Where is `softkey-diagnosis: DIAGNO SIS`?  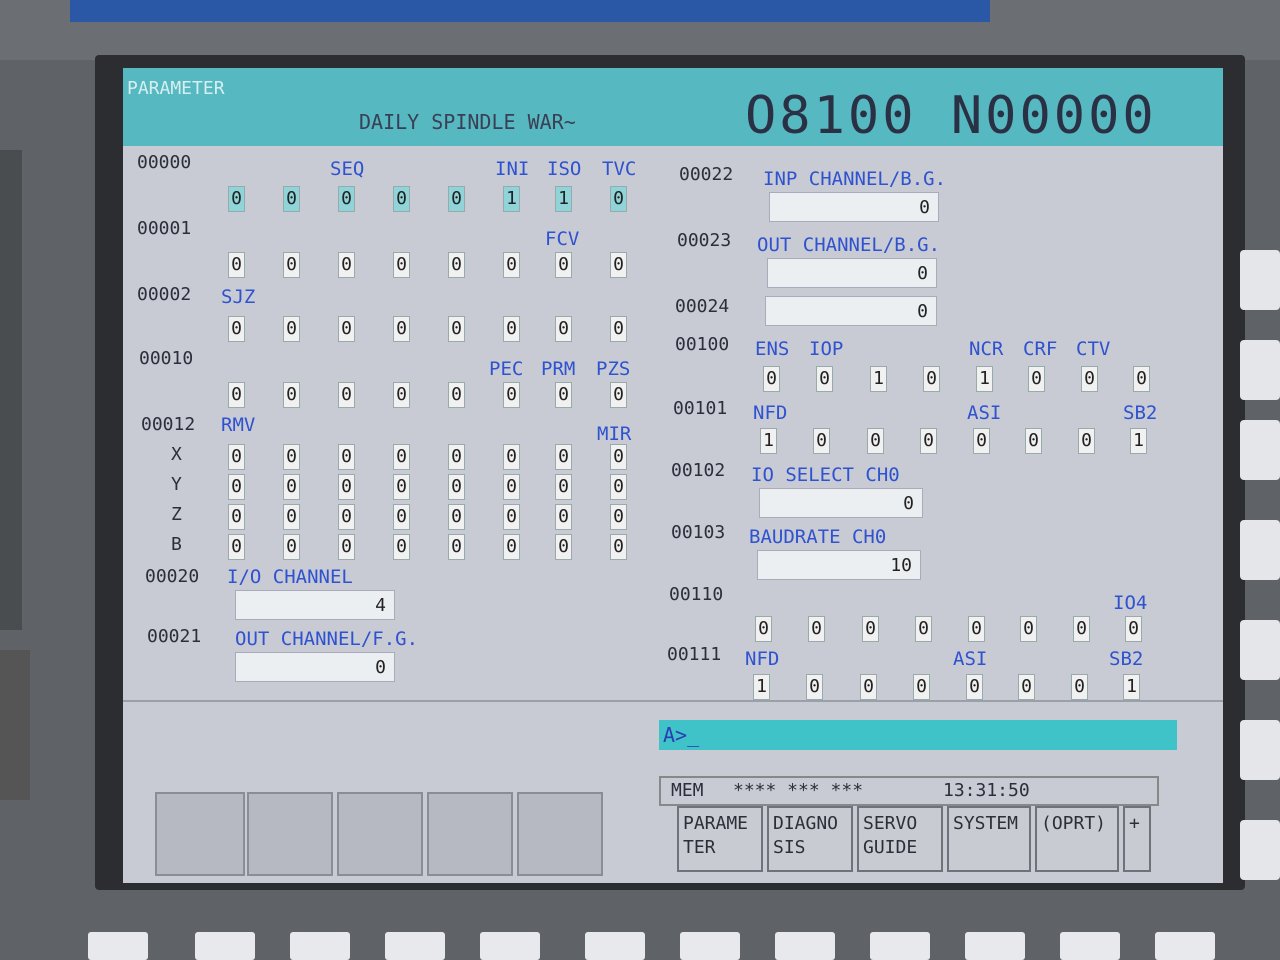 softkey-diagnosis: DIAGNO SIS is located at coordinates (810, 839).